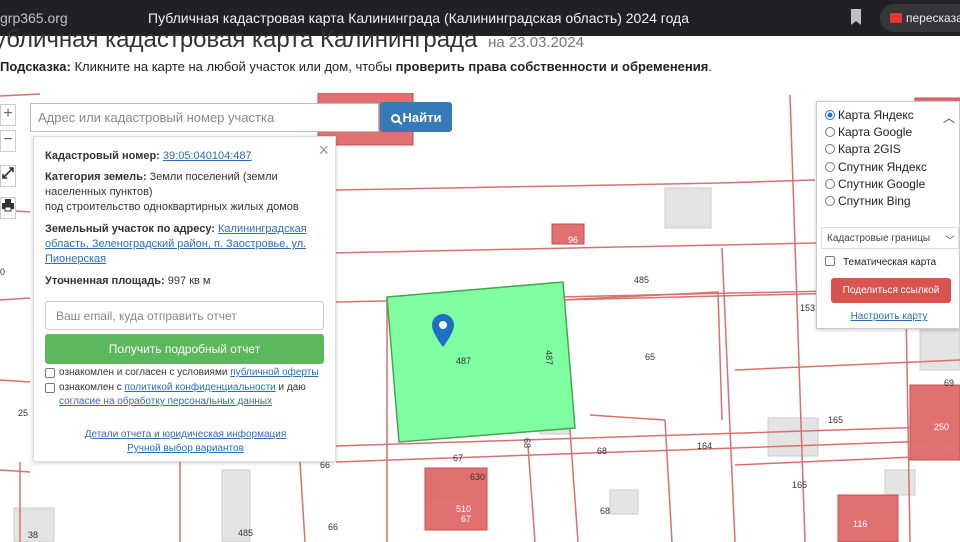 The width and height of the screenshot is (960, 542). What do you see at coordinates (876, 167) in the screenshot?
I see `layer-yandex-satellite: Спутник Яндекс` at bounding box center [876, 167].